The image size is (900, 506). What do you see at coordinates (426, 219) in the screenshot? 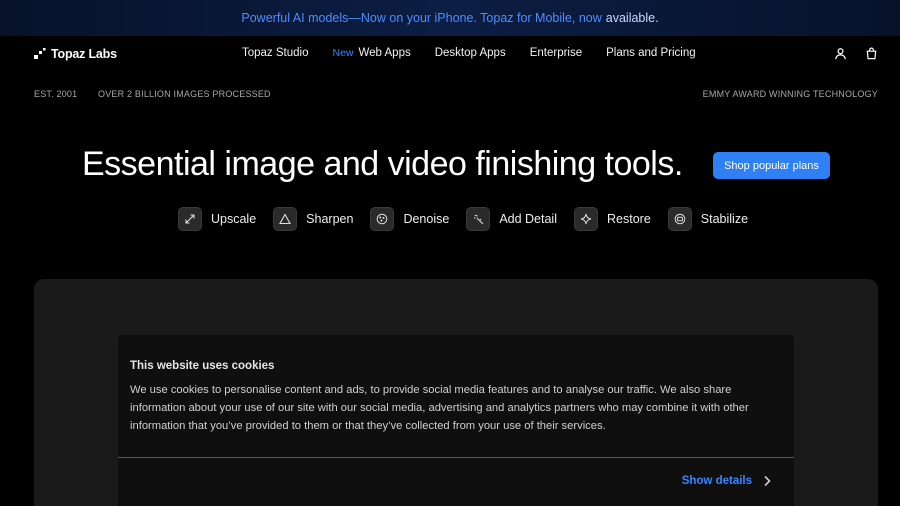
I see `tool-label: Denoise` at bounding box center [426, 219].